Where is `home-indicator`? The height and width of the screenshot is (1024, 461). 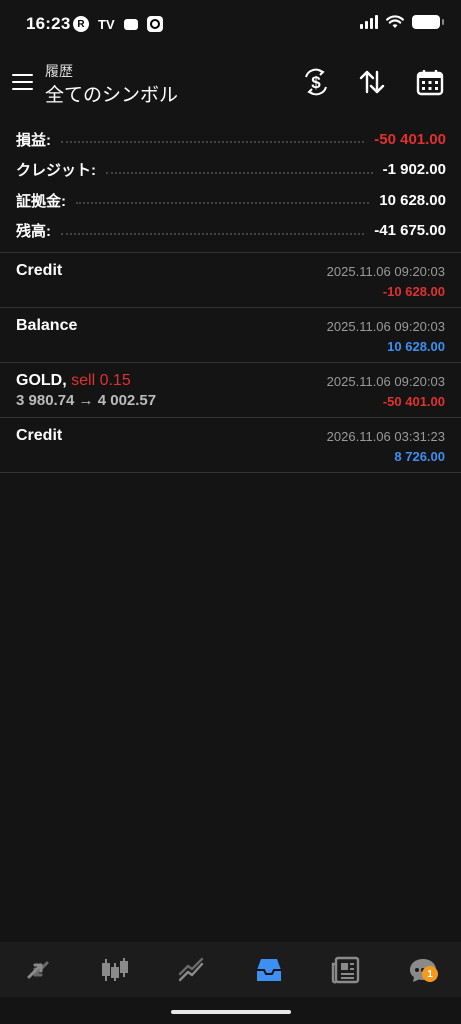 home-indicator is located at coordinates (231, 1012).